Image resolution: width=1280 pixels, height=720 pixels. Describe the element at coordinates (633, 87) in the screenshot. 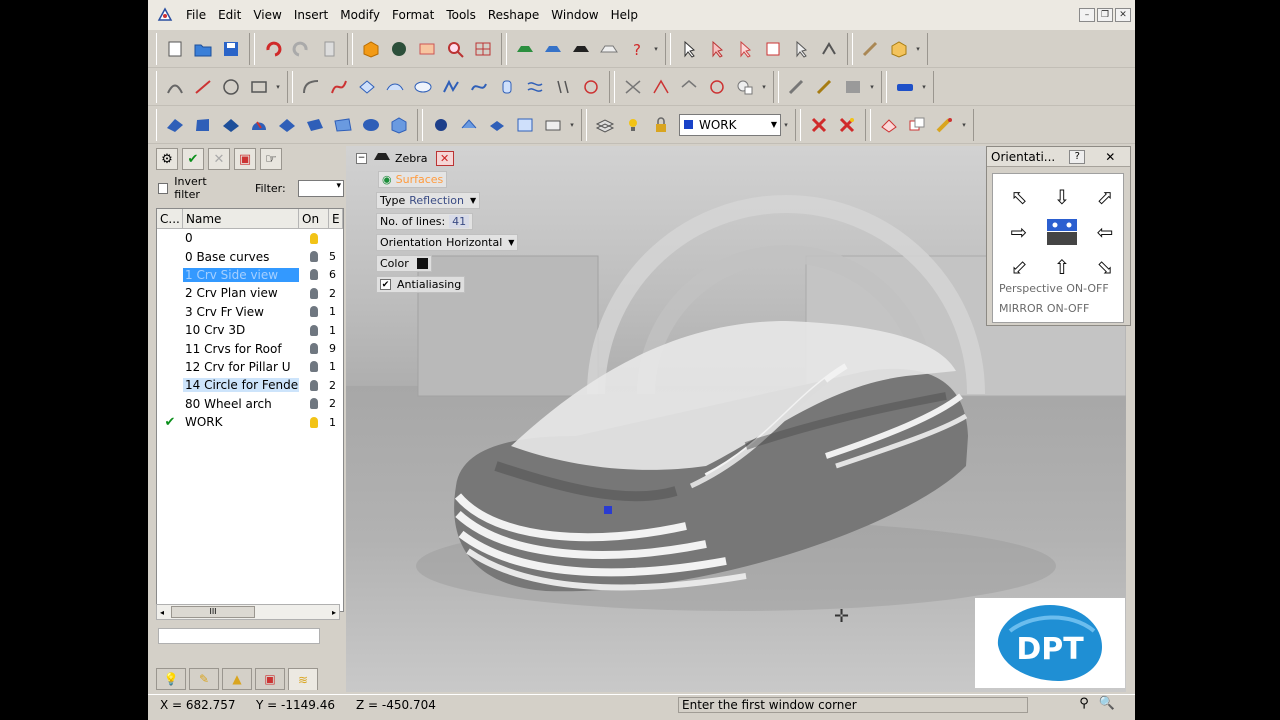

I see `analyze-icon` at that location.